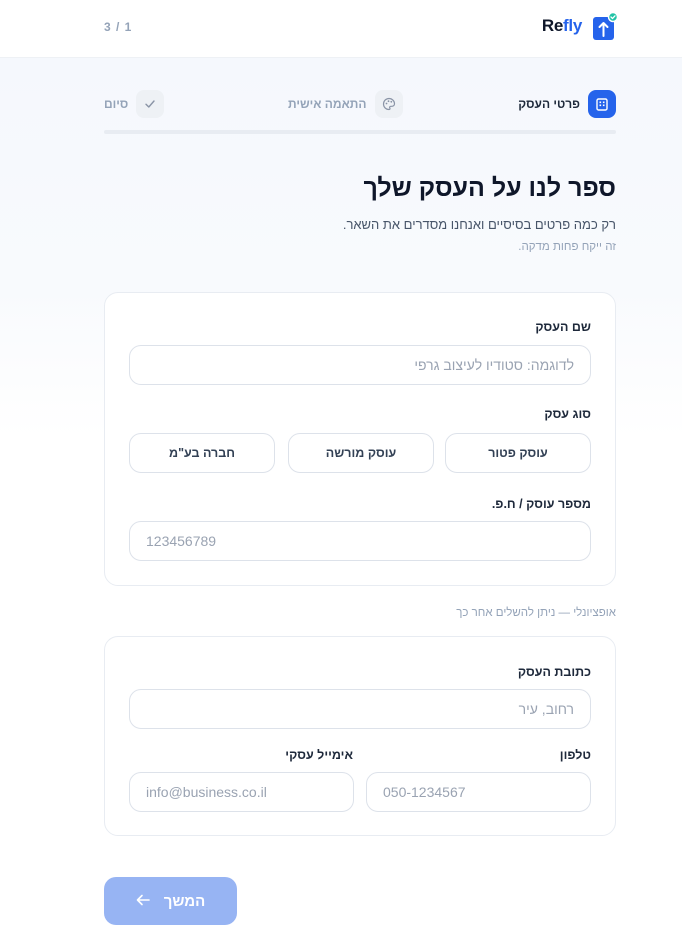  What do you see at coordinates (134, 104) in the screenshot?
I see `step-finish: סיום` at bounding box center [134, 104].